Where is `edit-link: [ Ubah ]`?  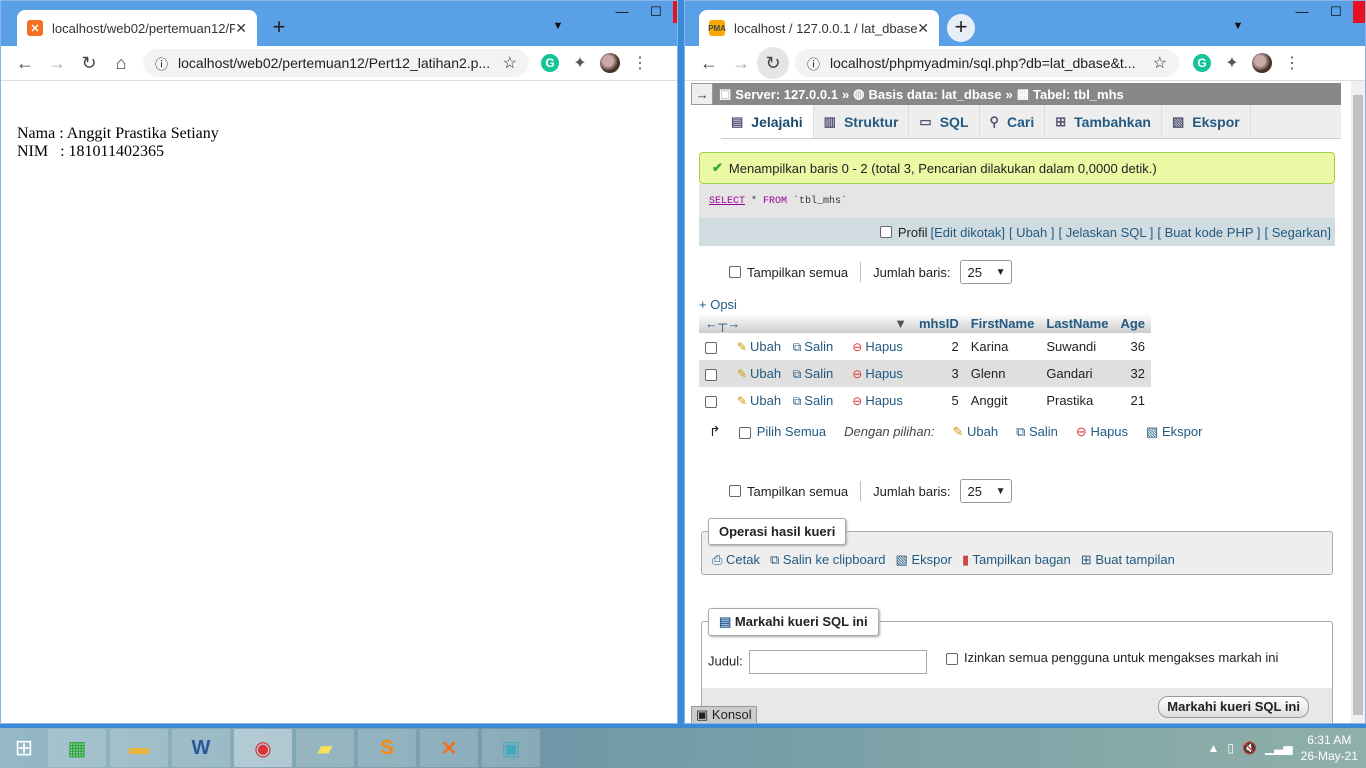 edit-link: [ Ubah ] is located at coordinates (1032, 232).